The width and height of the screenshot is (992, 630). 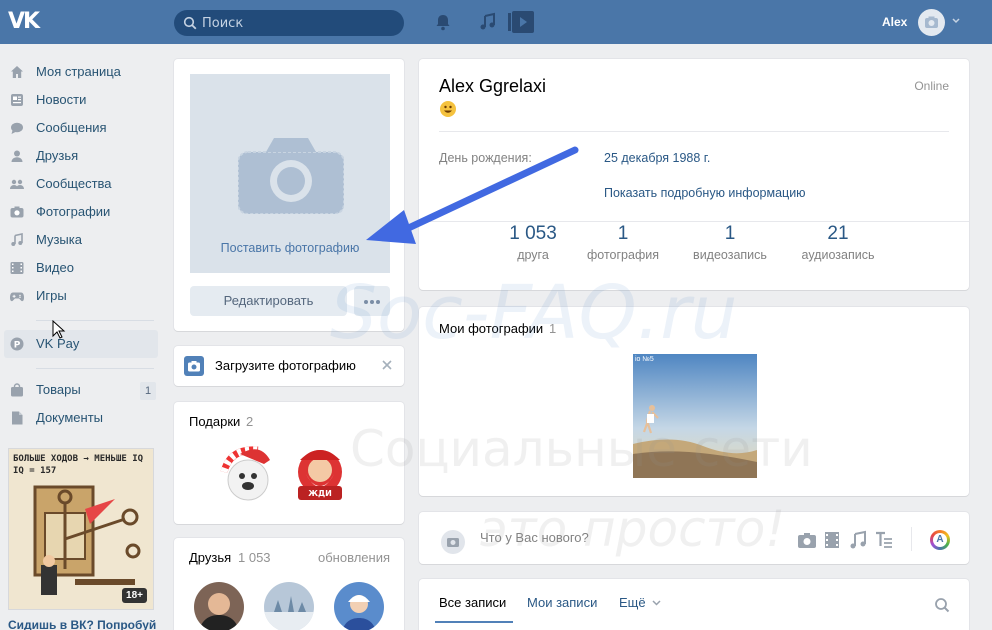 I want to click on watermark-site: Soc-FAQ.ru, so click(x=534, y=313).